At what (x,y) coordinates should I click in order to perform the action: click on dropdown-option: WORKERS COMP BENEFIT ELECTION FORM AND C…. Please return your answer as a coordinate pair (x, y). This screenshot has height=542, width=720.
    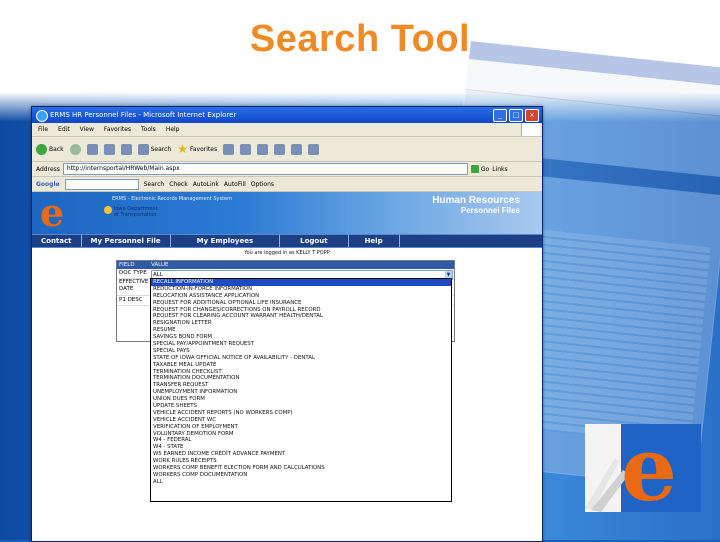
    Looking at the image, I should click on (301, 468).